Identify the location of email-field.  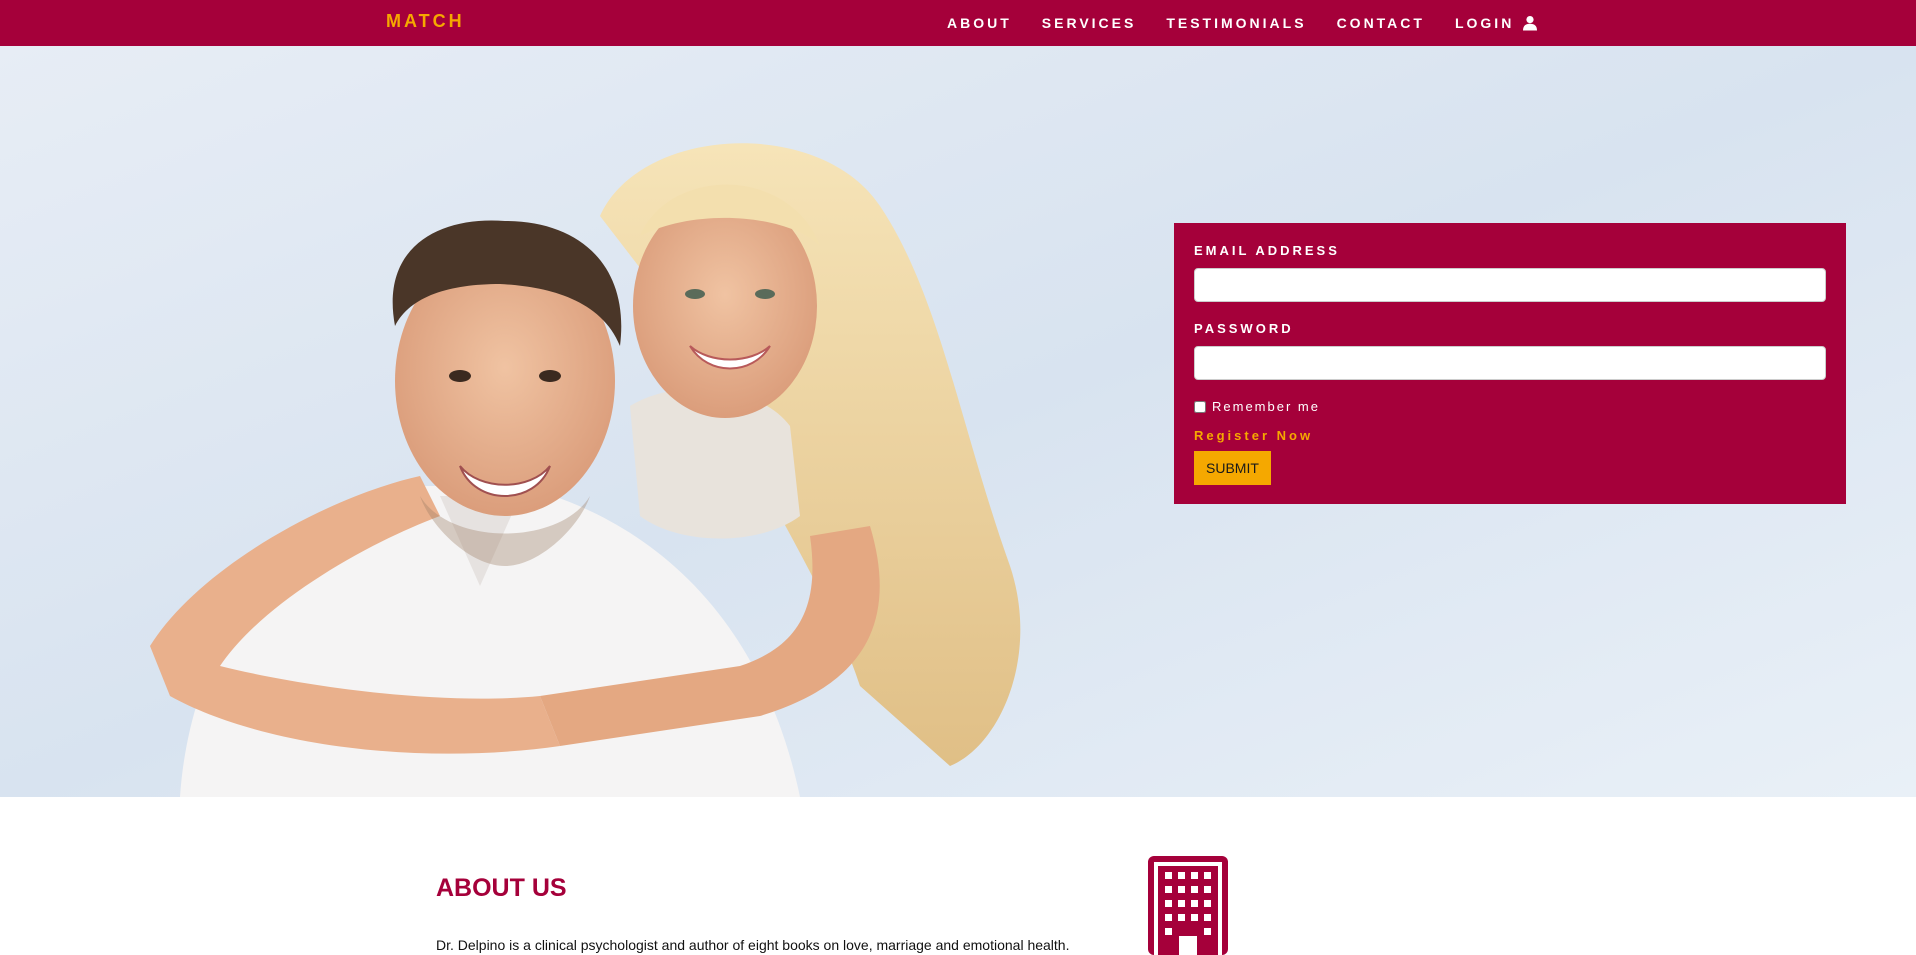
(1510, 285).